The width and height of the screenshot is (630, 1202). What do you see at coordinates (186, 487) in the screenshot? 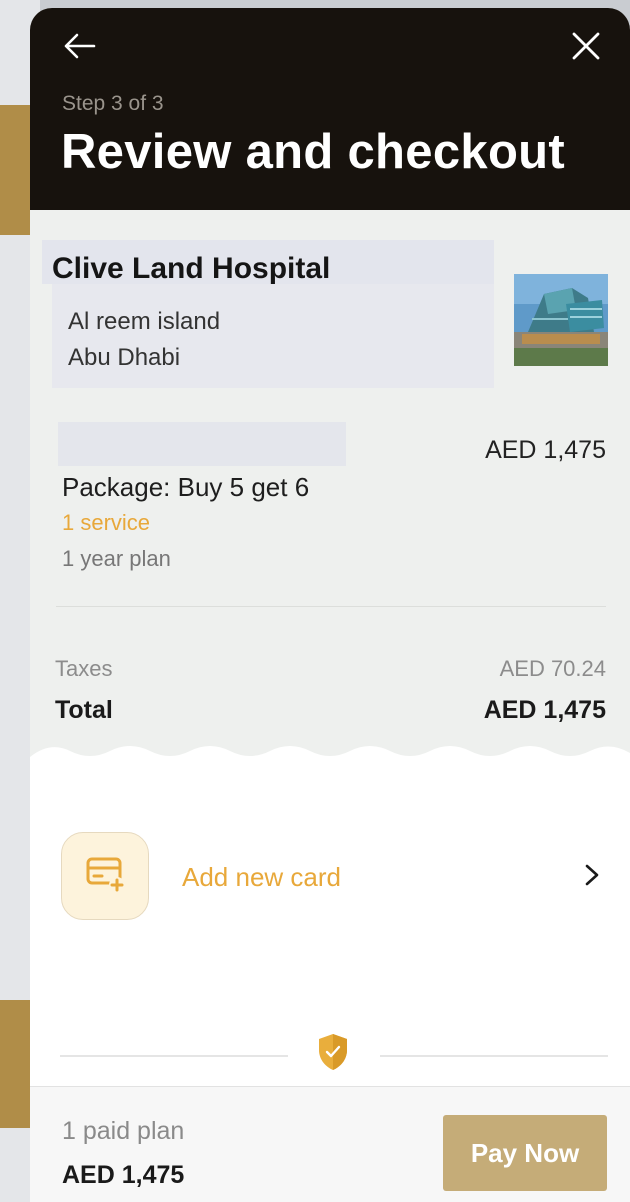
I see `package-name: Package: Buy 5 get 6` at bounding box center [186, 487].